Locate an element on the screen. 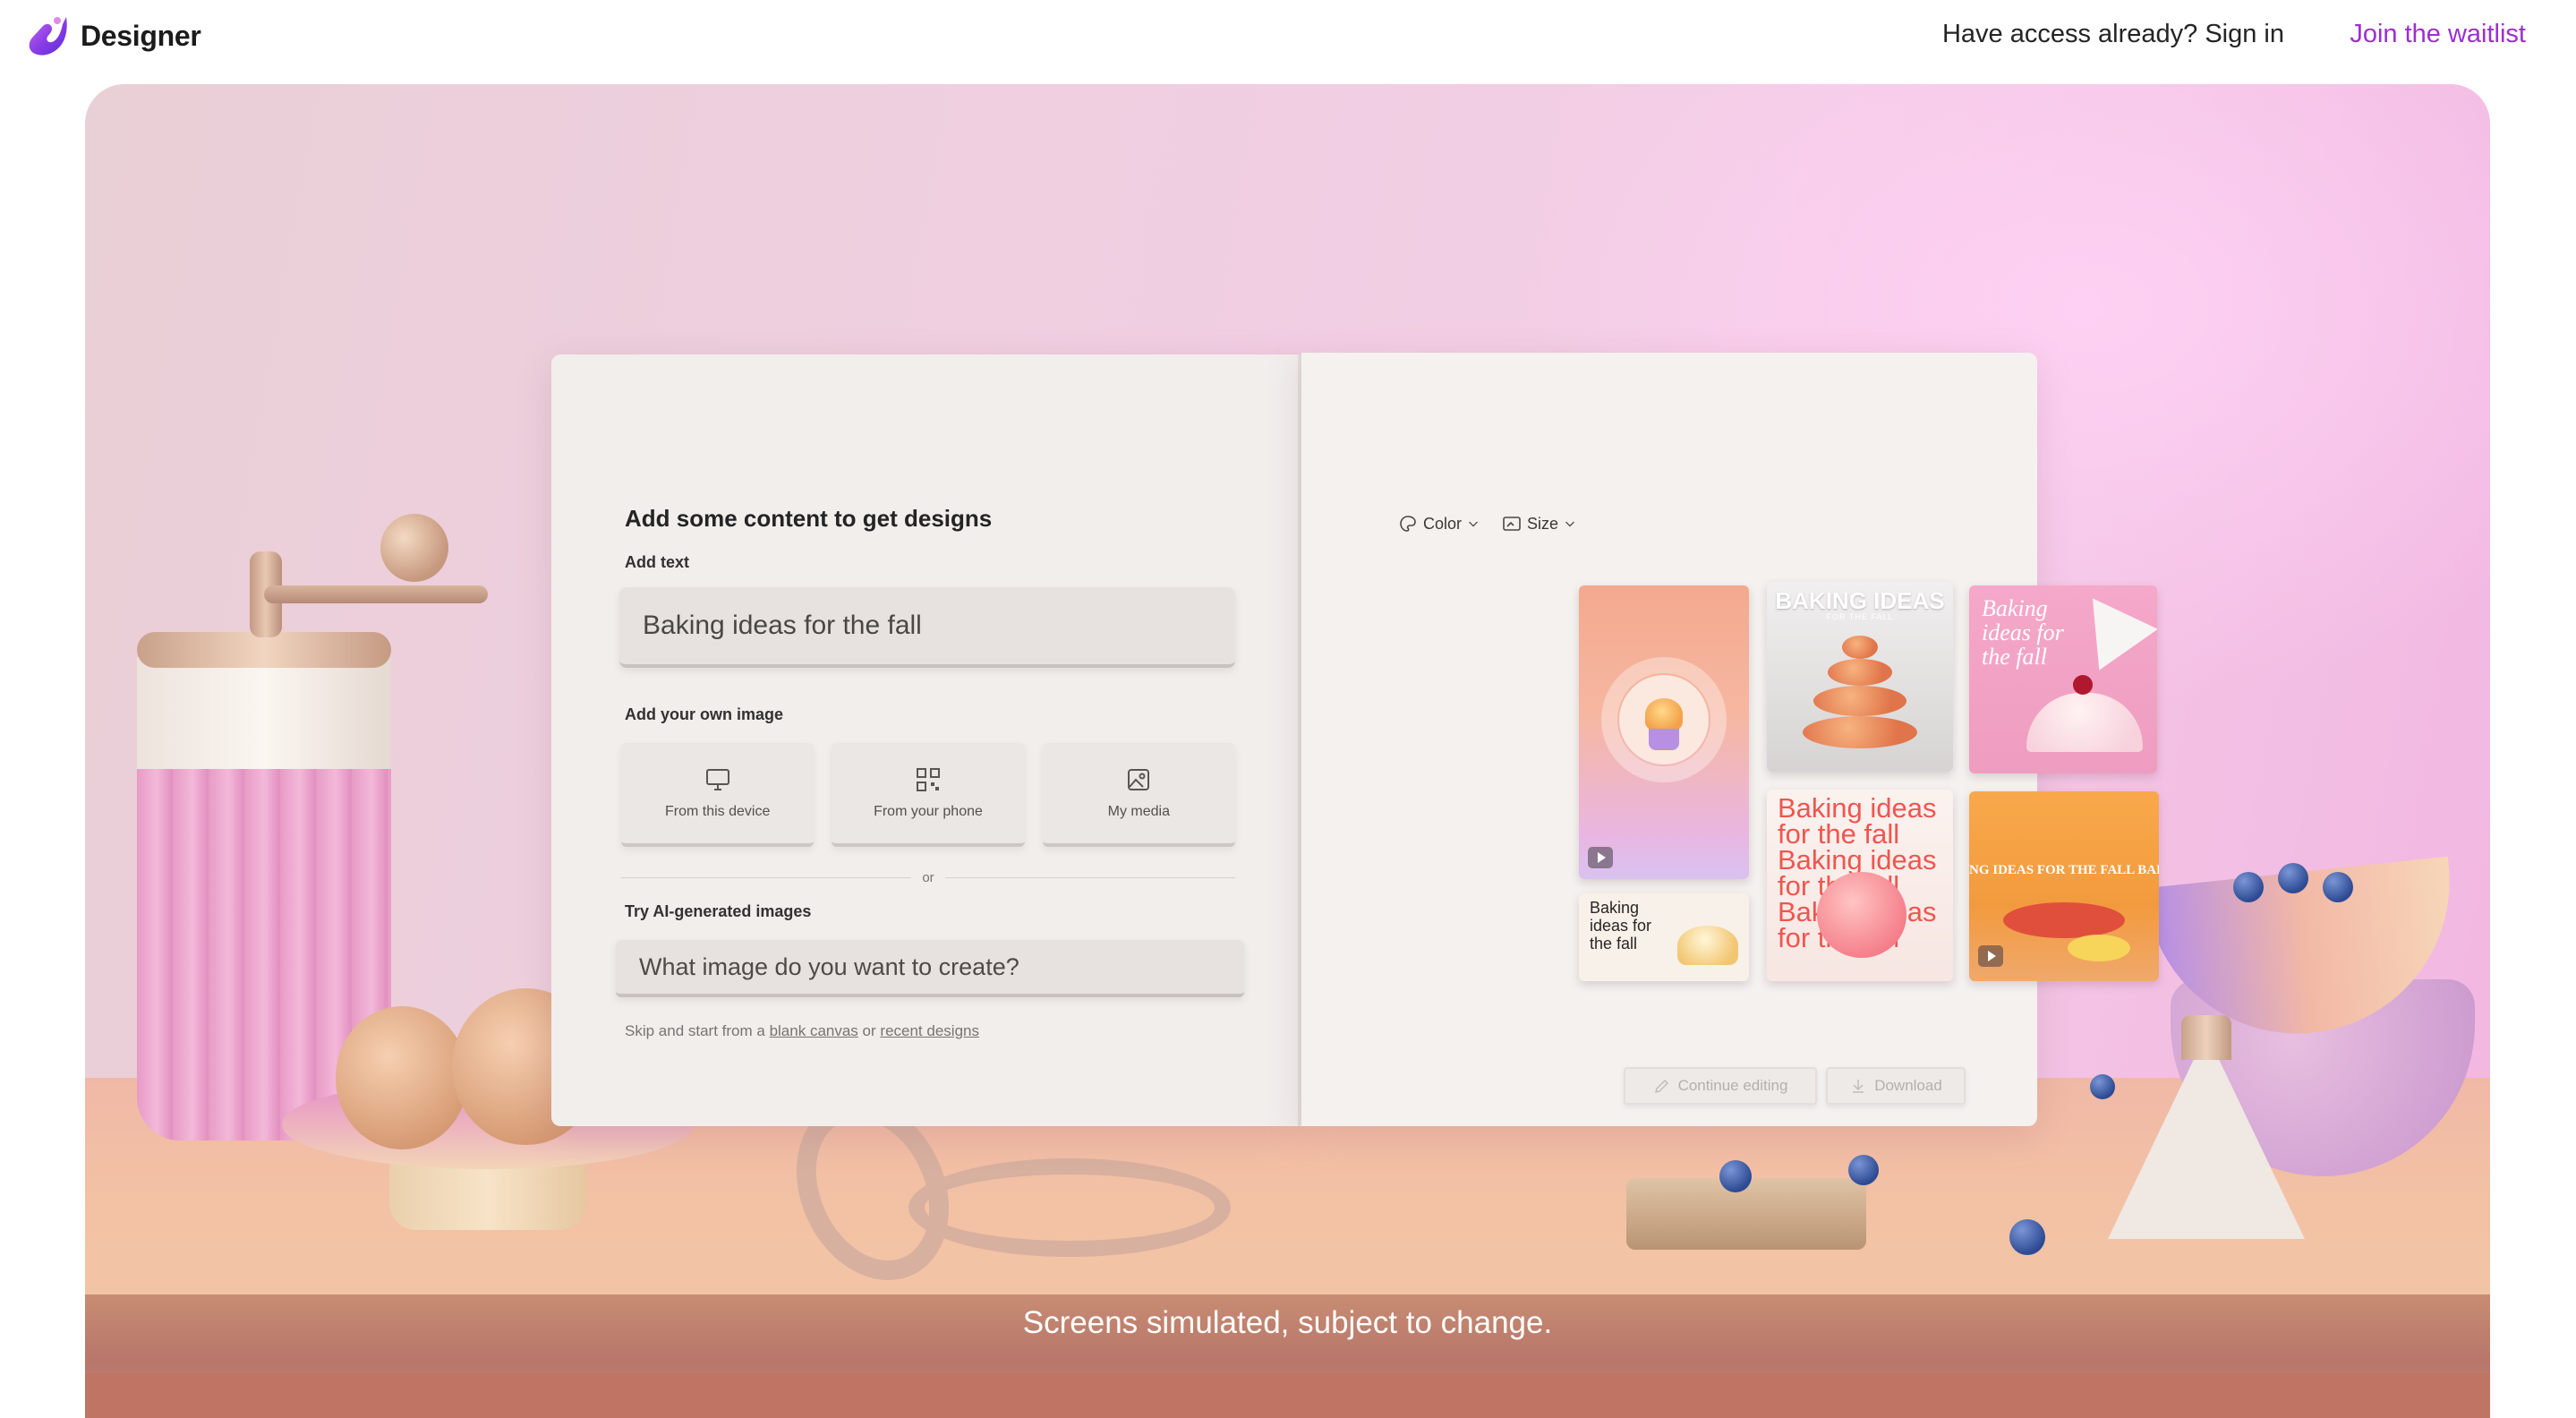 The height and width of the screenshot is (1418, 2576). cookie-cutter-prop is located at coordinates (1069, 1207).